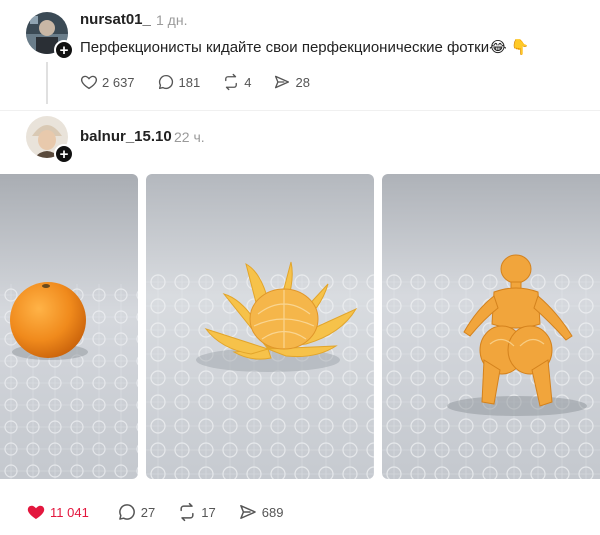 This screenshot has width=600, height=535. I want to click on avatar-nursat01: +, so click(50, 36).